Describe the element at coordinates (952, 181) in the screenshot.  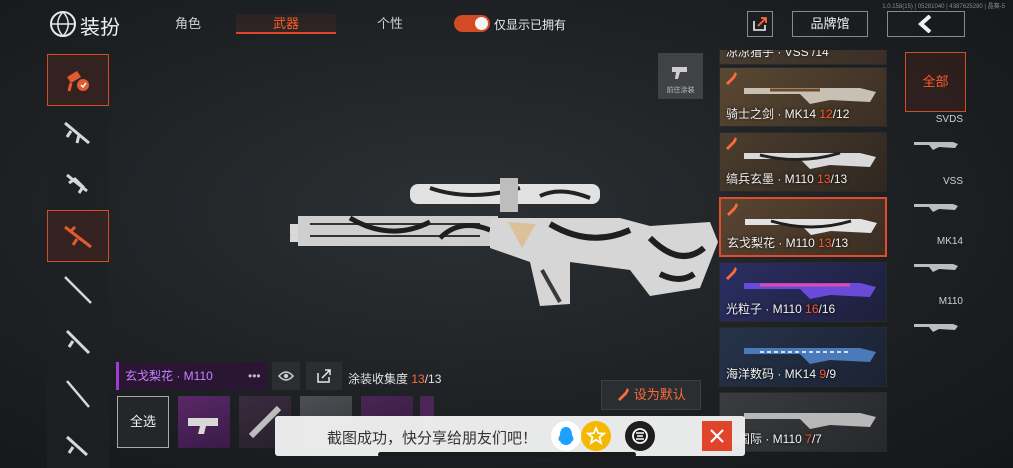
I see `filter-gun-name: VSS` at that location.